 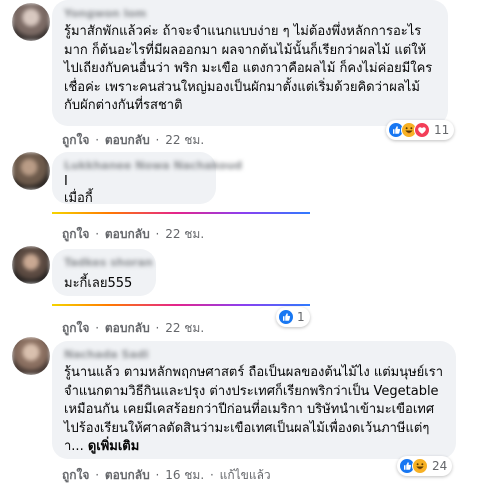 I want to click on haha-icon, so click(x=420, y=466).